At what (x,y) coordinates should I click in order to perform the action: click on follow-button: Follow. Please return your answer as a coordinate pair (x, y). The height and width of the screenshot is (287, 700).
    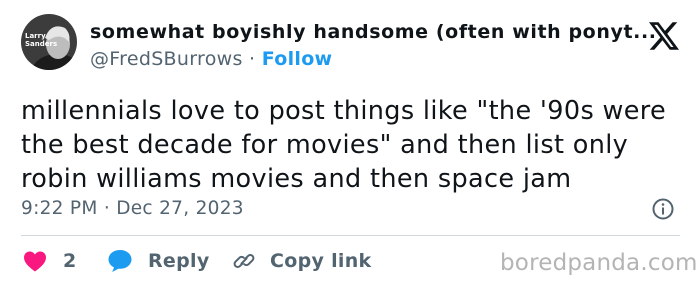
    Looking at the image, I should click on (297, 59).